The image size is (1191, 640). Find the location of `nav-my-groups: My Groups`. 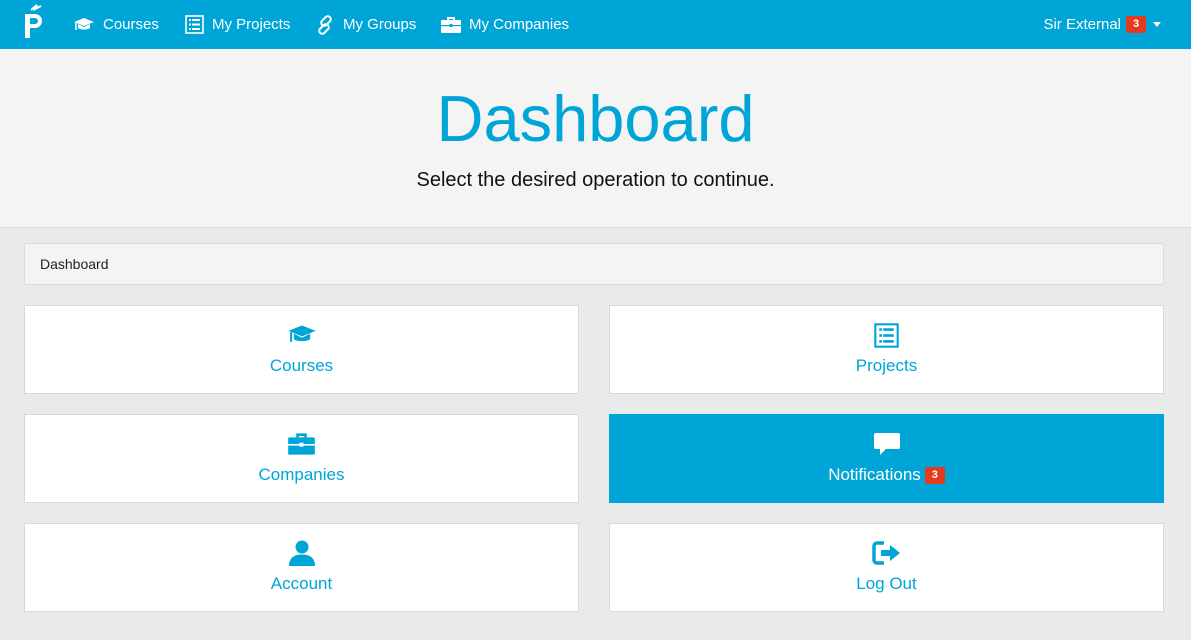

nav-my-groups: My Groups is located at coordinates (365, 24).